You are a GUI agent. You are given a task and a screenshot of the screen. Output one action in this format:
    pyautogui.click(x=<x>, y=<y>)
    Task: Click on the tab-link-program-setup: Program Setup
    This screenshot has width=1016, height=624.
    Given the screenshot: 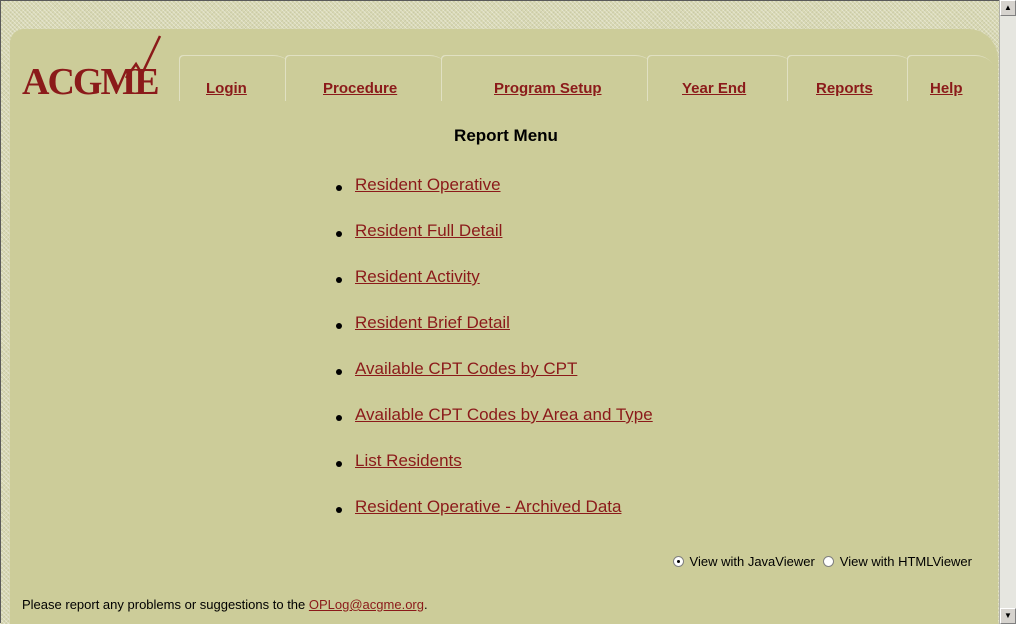 What is the action you would take?
    pyautogui.click(x=548, y=88)
    